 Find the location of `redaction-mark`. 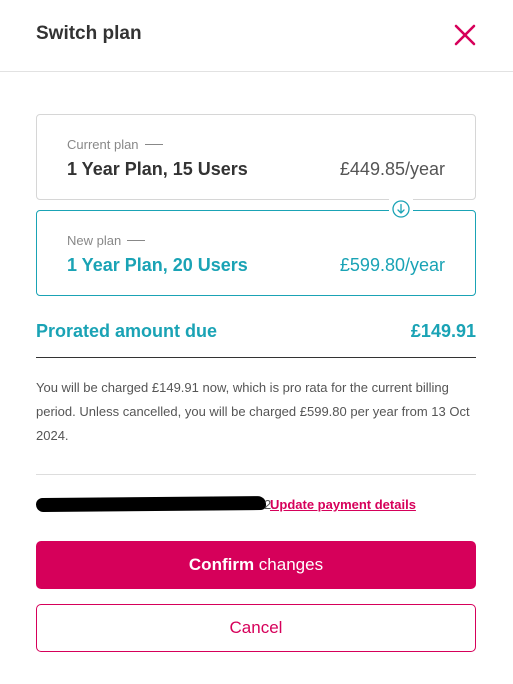

redaction-mark is located at coordinates (151, 504).